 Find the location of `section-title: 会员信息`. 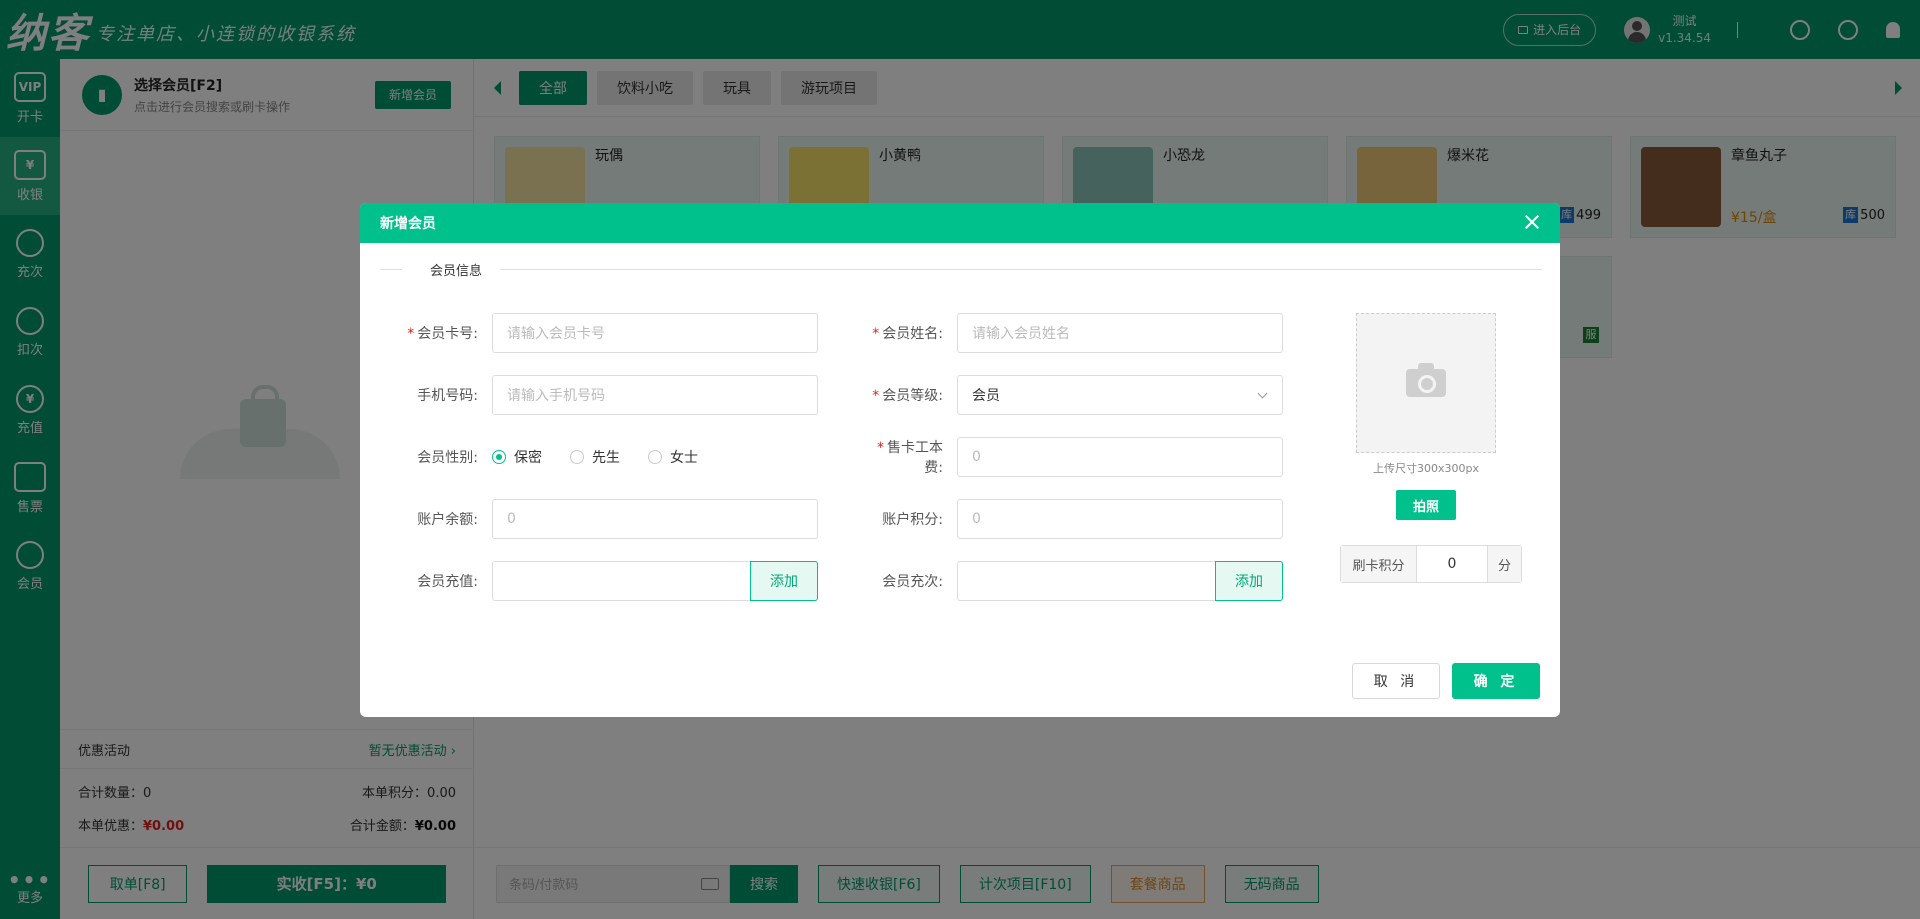

section-title: 会员信息 is located at coordinates (456, 269).